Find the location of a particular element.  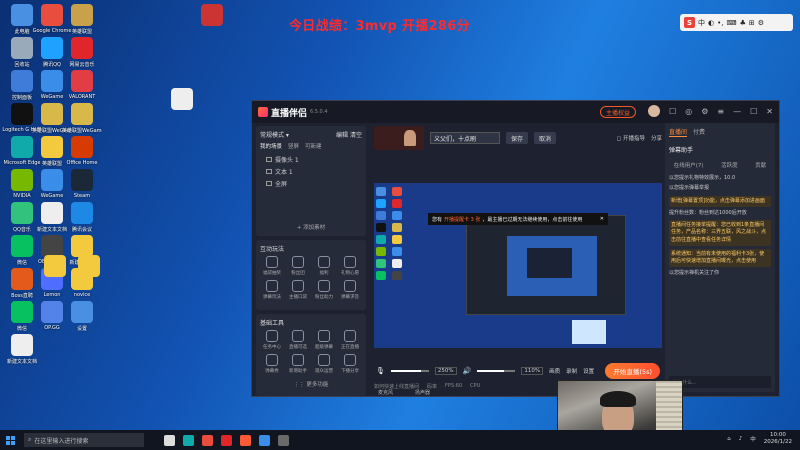

file-icon is located at coordinates (89, 266).